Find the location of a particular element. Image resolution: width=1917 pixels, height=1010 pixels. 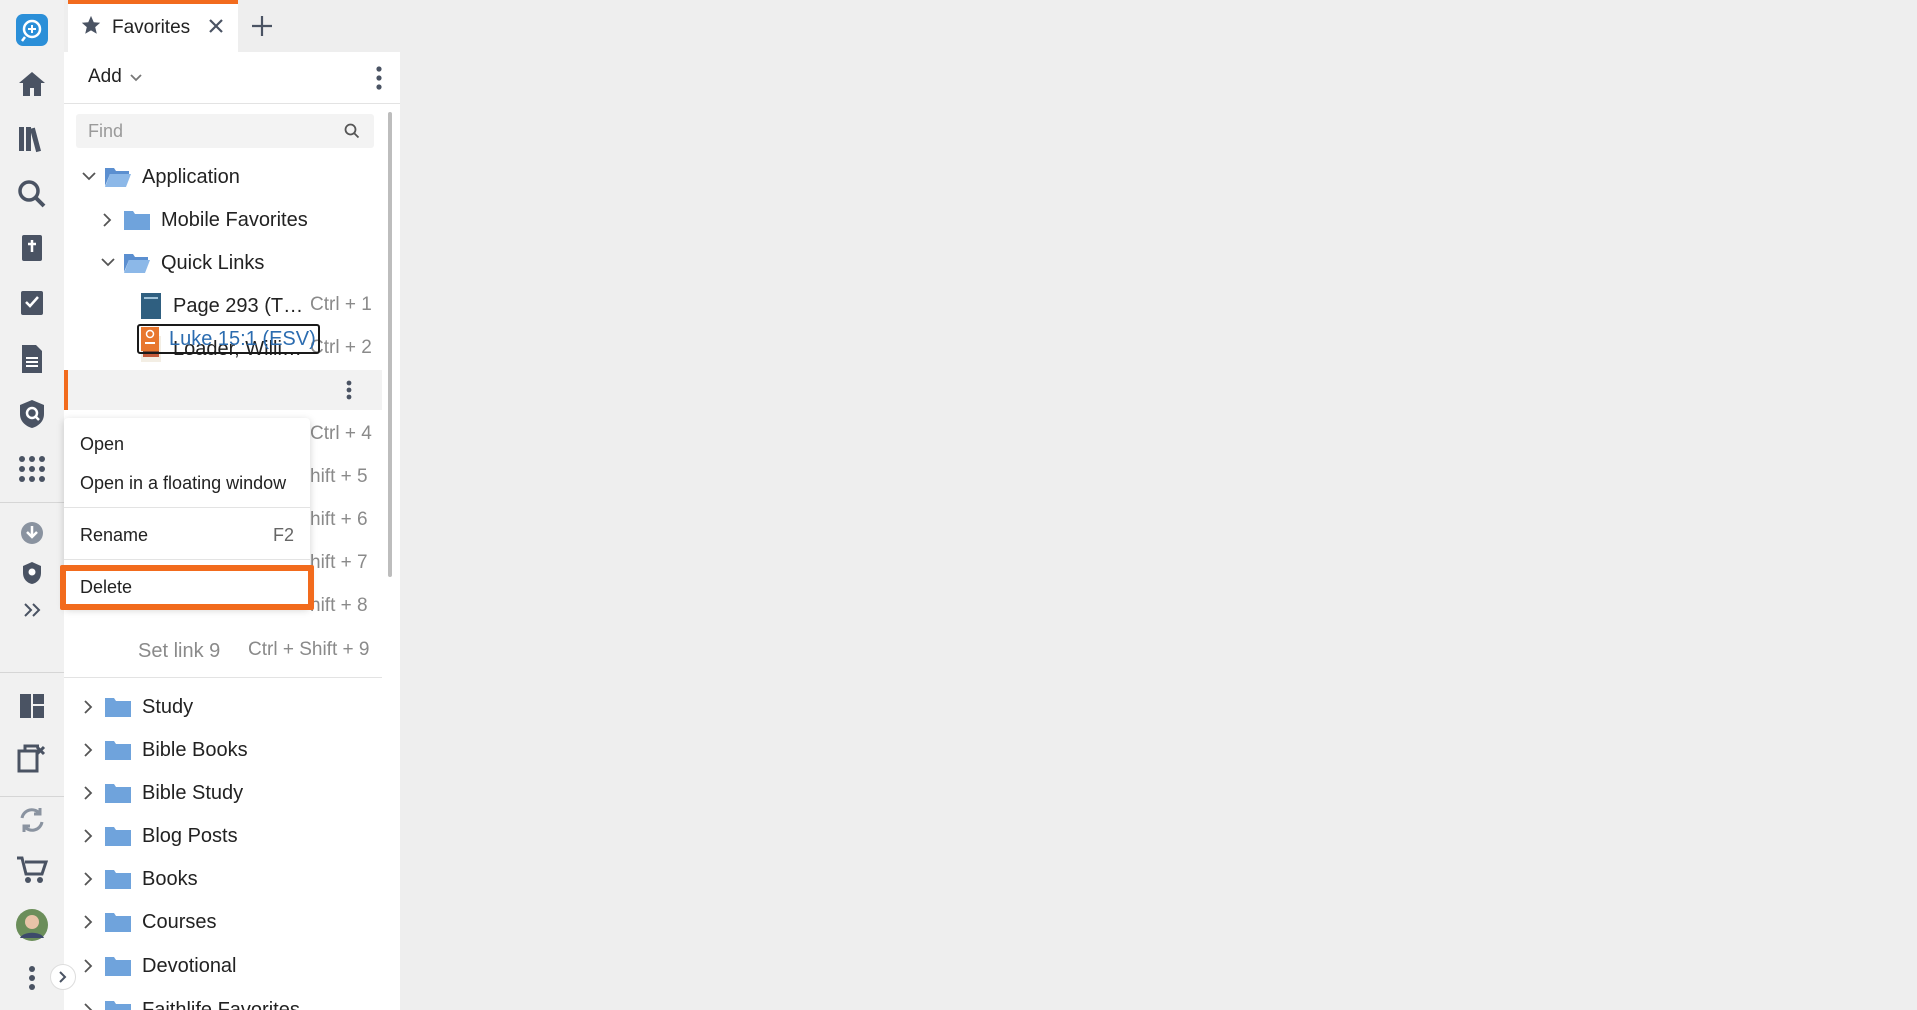

tab-favorites: Favorites is located at coordinates (153, 26).